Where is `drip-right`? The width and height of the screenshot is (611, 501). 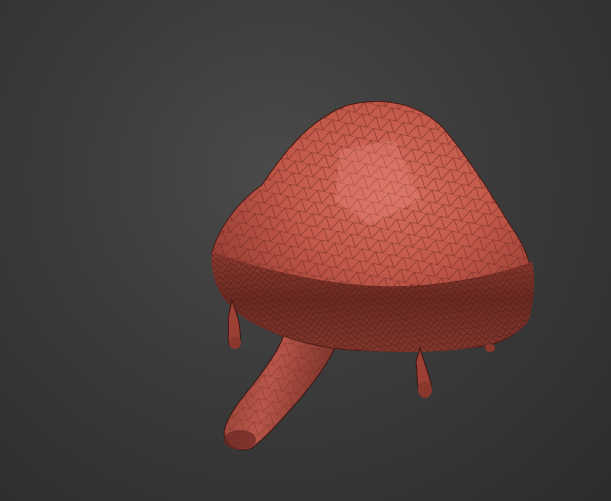
drip-right is located at coordinates (423, 372).